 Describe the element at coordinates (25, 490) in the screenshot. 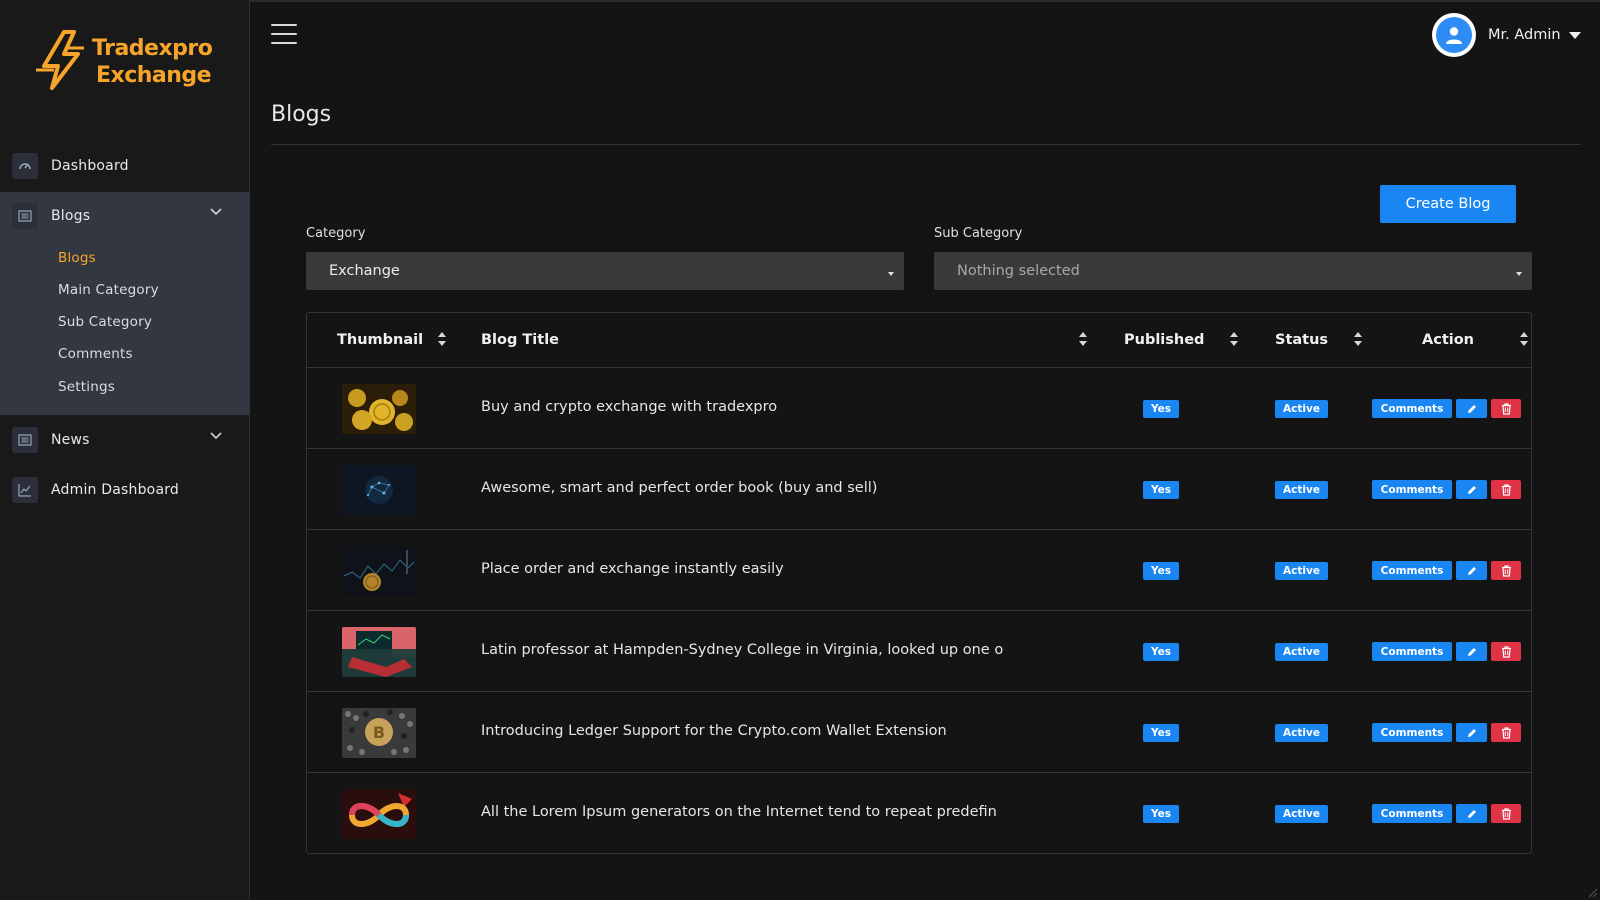

I see `chart-line-icon` at that location.